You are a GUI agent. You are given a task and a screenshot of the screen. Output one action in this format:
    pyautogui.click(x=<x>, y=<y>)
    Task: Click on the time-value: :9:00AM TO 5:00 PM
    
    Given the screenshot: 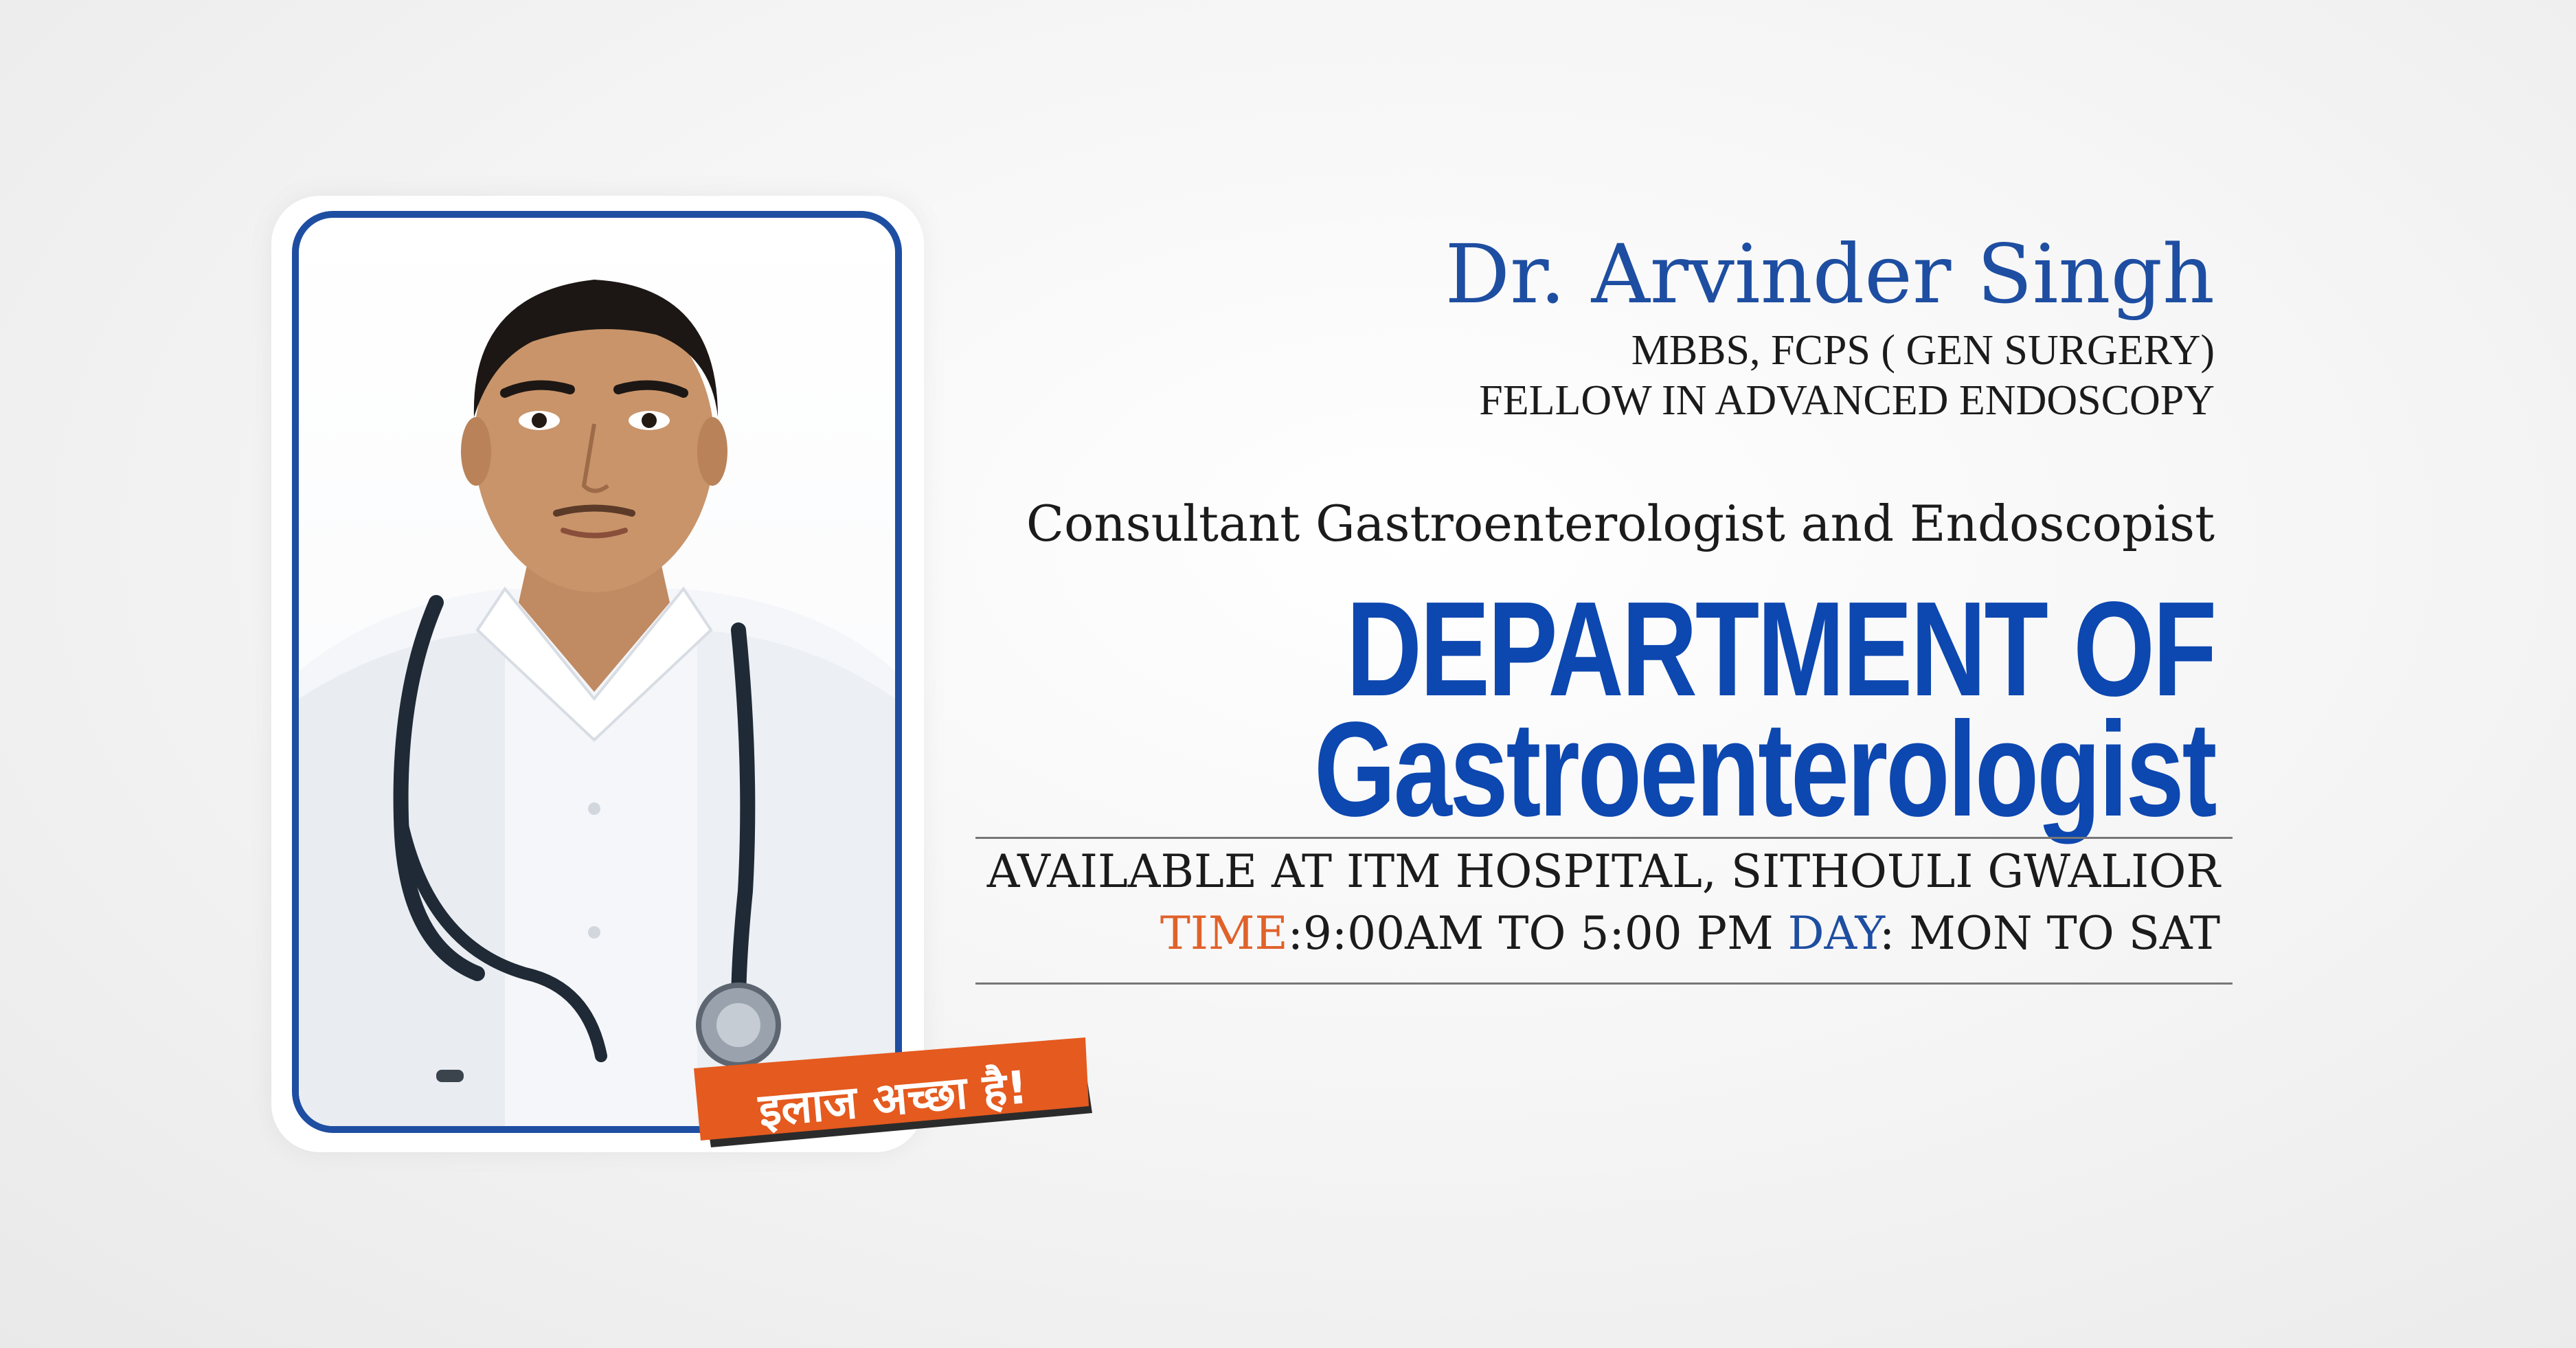 What is the action you would take?
    pyautogui.click(x=1530, y=934)
    